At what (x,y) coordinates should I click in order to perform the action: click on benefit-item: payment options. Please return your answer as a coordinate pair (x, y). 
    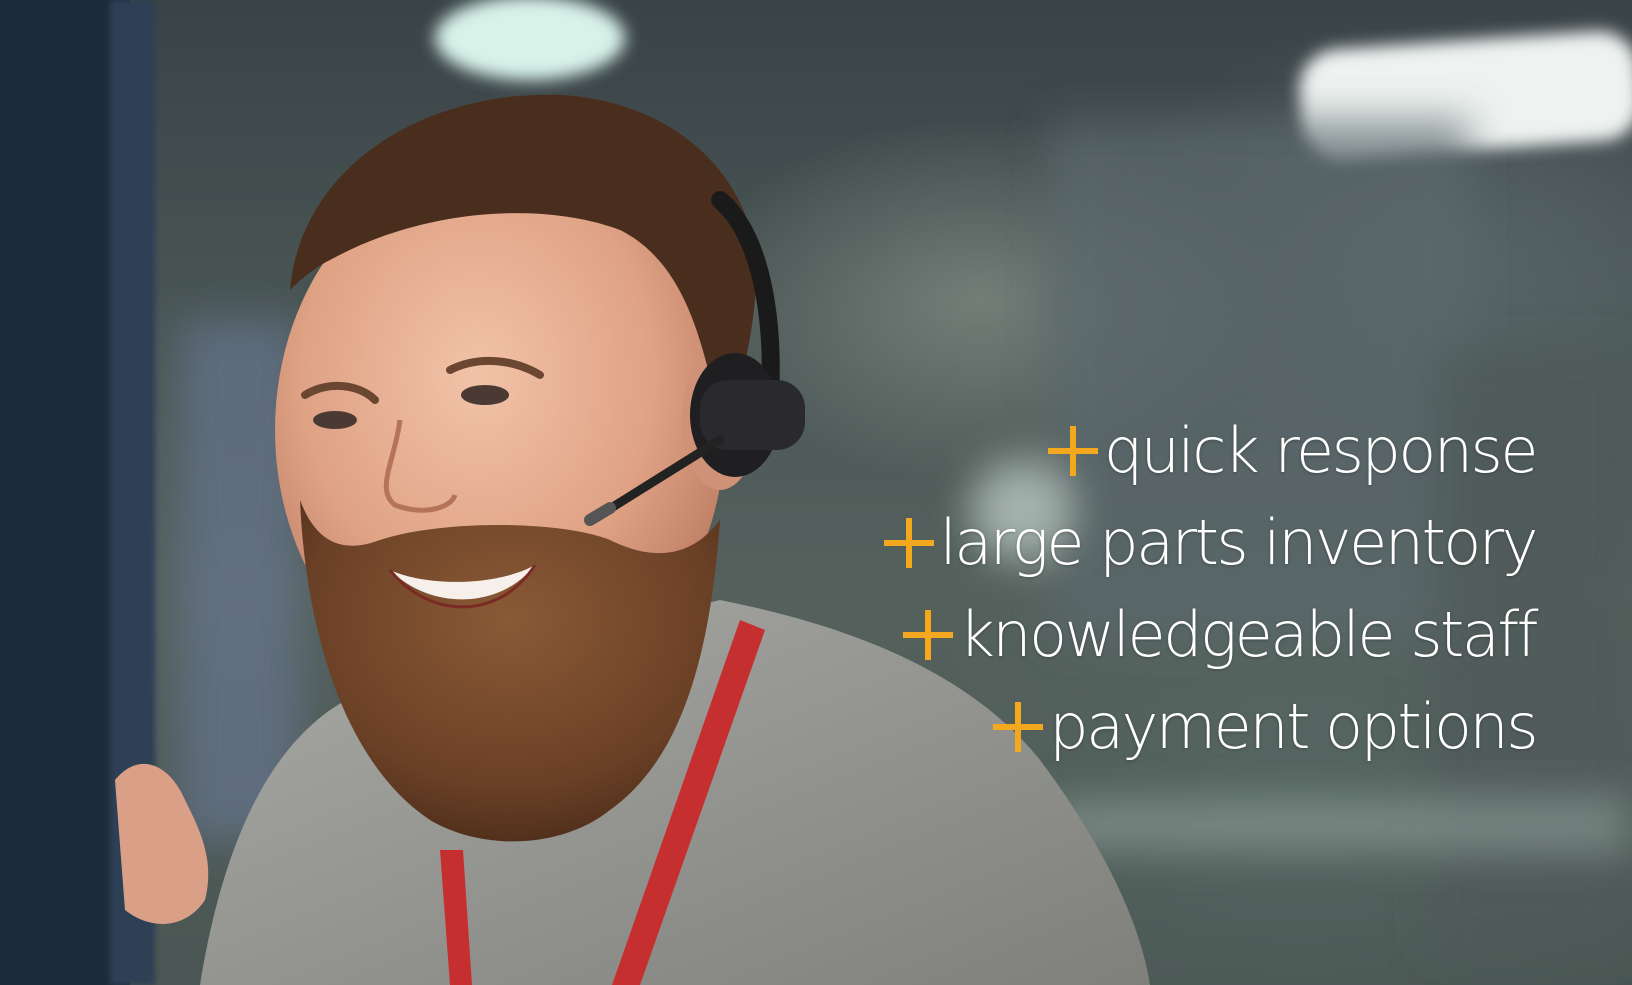
    Looking at the image, I should click on (1177, 727).